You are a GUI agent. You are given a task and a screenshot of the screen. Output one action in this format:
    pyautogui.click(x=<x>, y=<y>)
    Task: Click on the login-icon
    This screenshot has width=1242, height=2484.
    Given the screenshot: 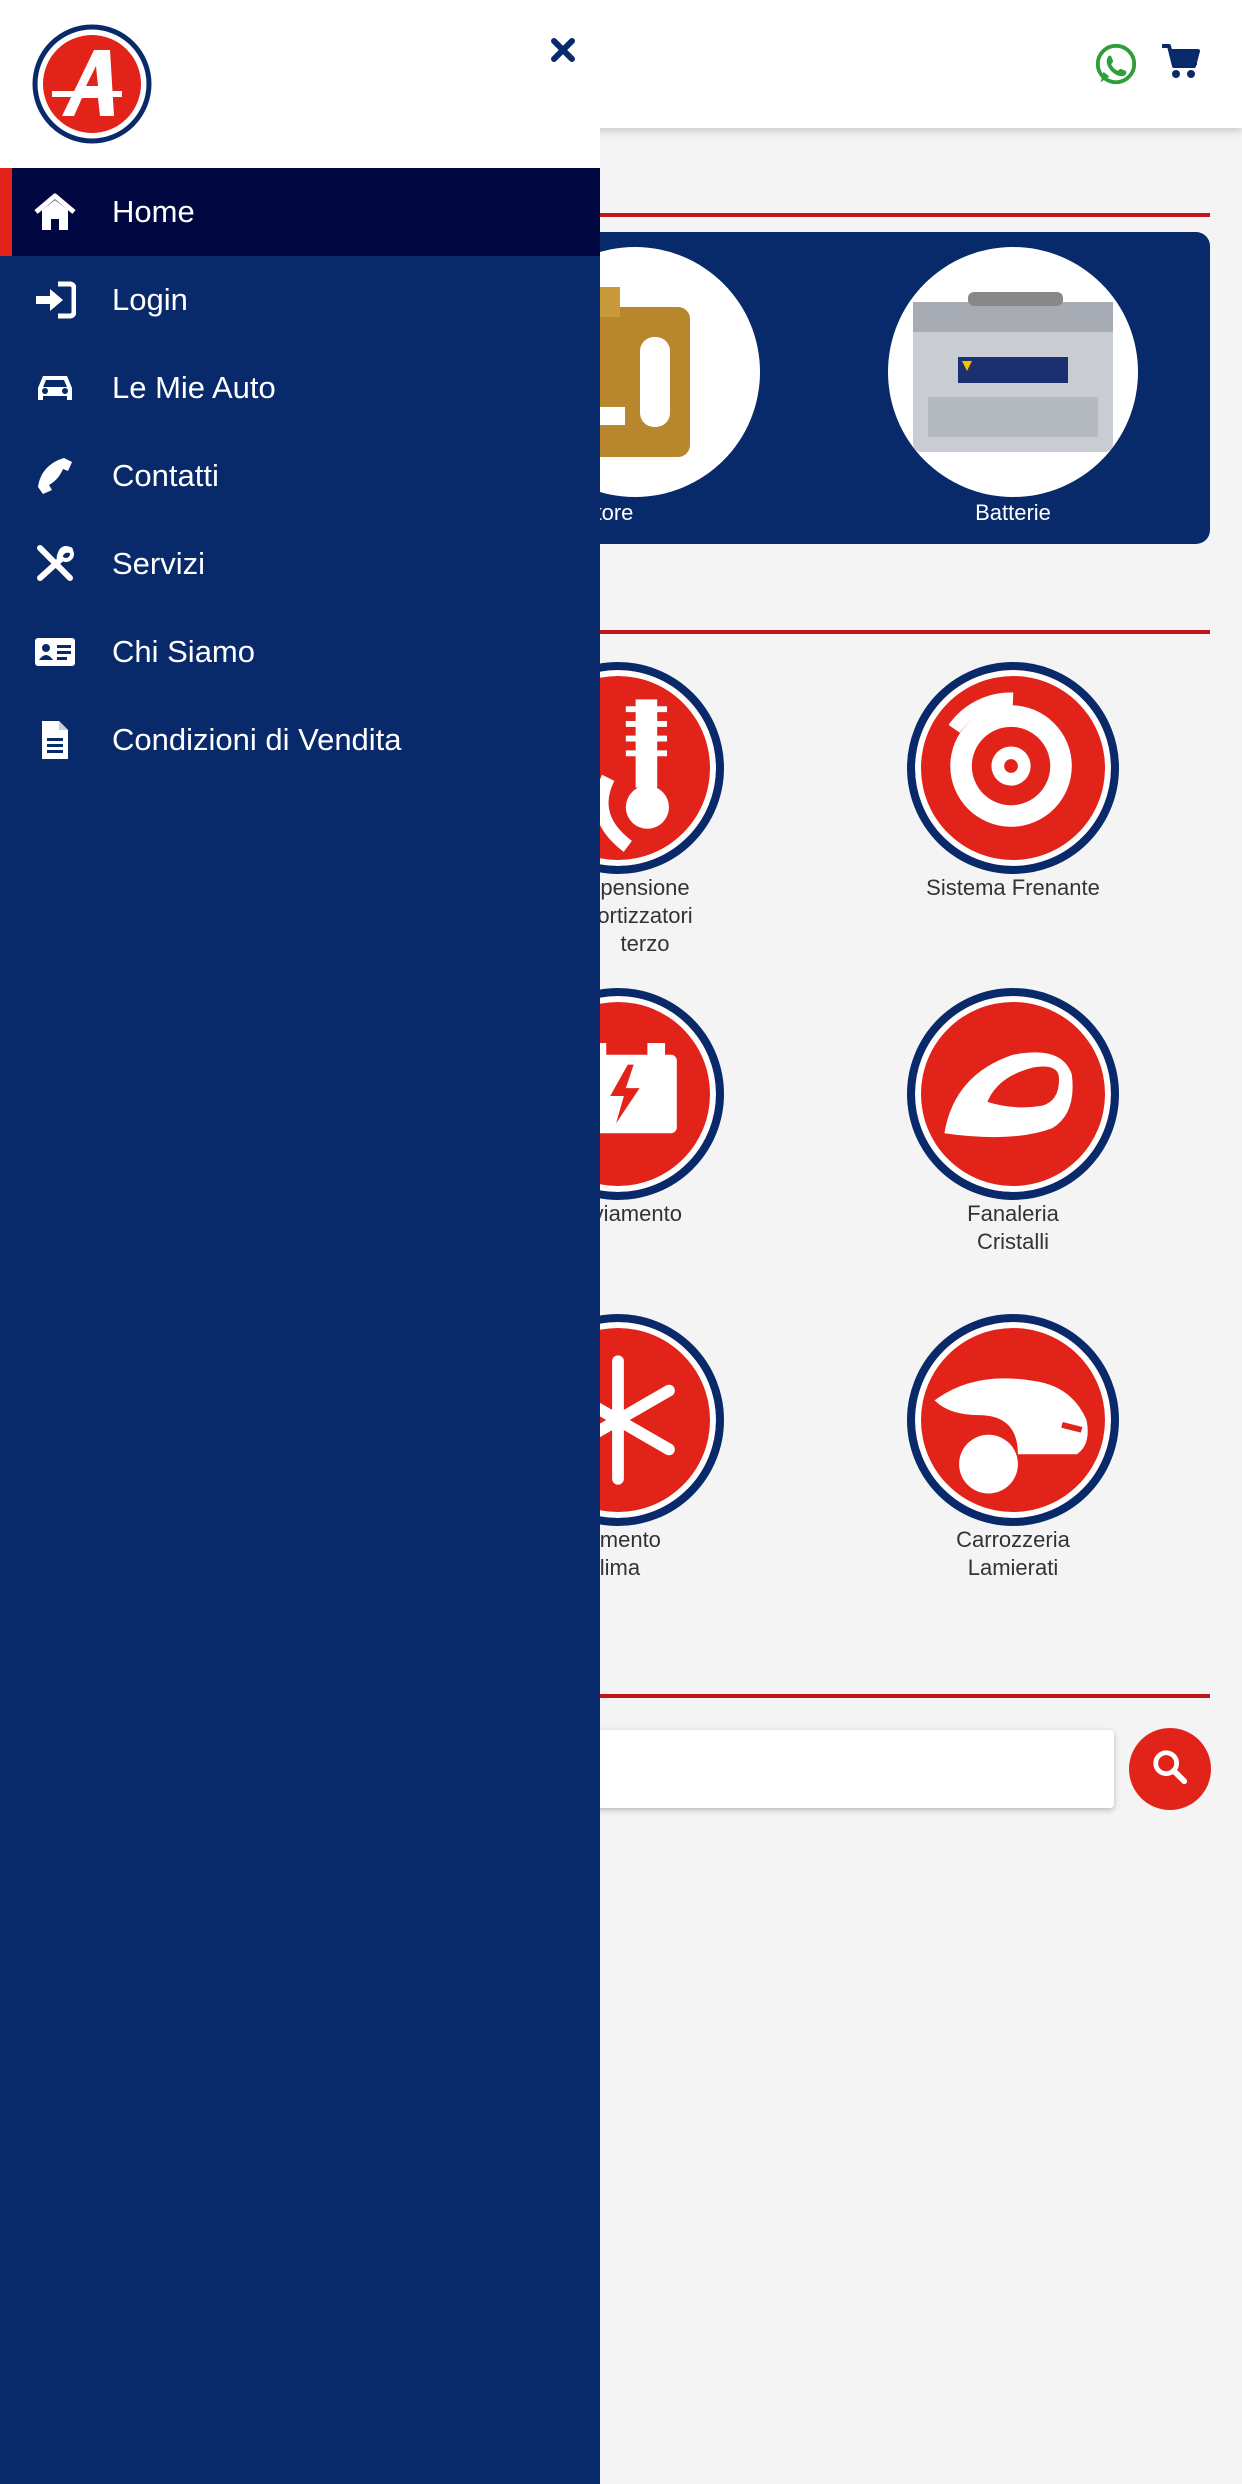 What is the action you would take?
    pyautogui.click(x=55, y=300)
    